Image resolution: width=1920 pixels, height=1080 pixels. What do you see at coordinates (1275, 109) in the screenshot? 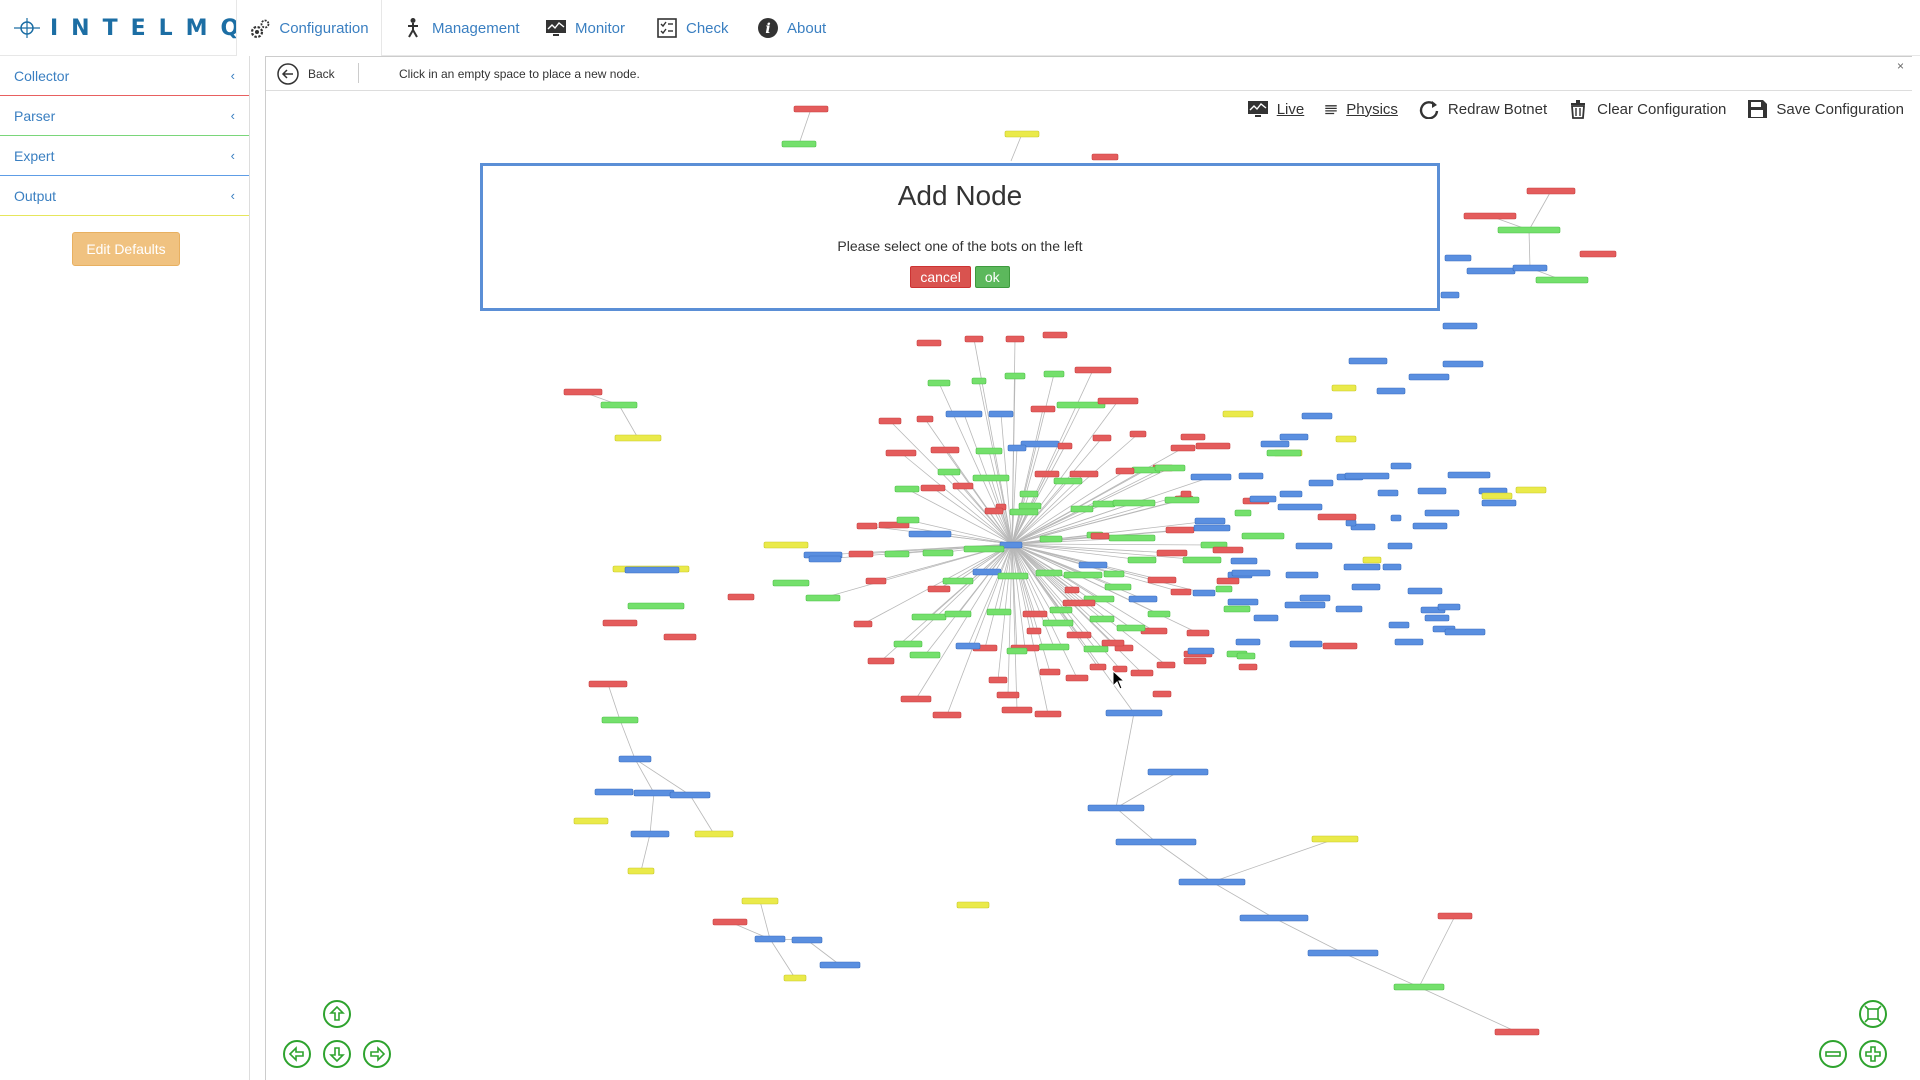
I see `live-button: Live` at bounding box center [1275, 109].